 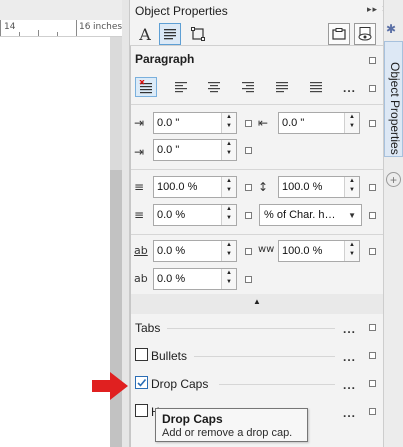 I want to click on tabs-section-label: Tabs, so click(x=147, y=328).